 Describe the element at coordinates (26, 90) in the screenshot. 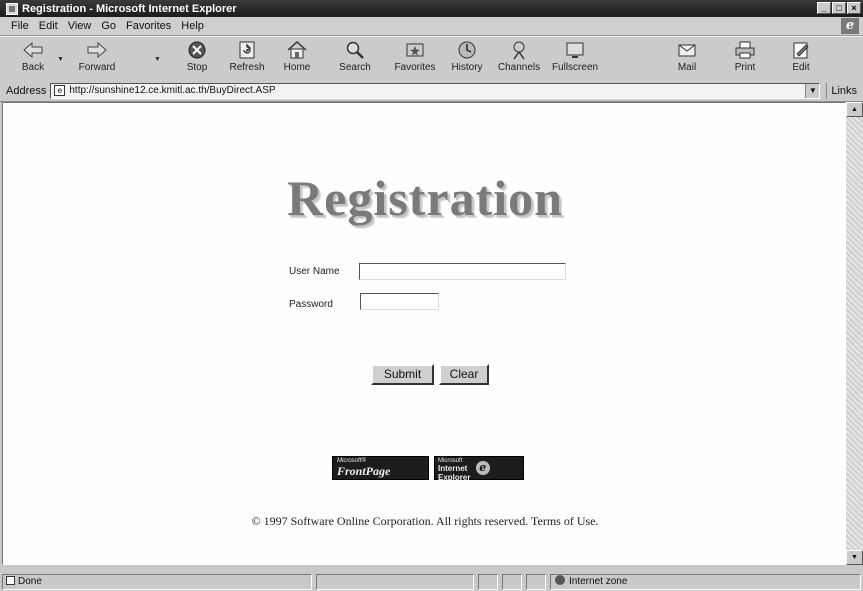

I see `address-label: Address` at that location.